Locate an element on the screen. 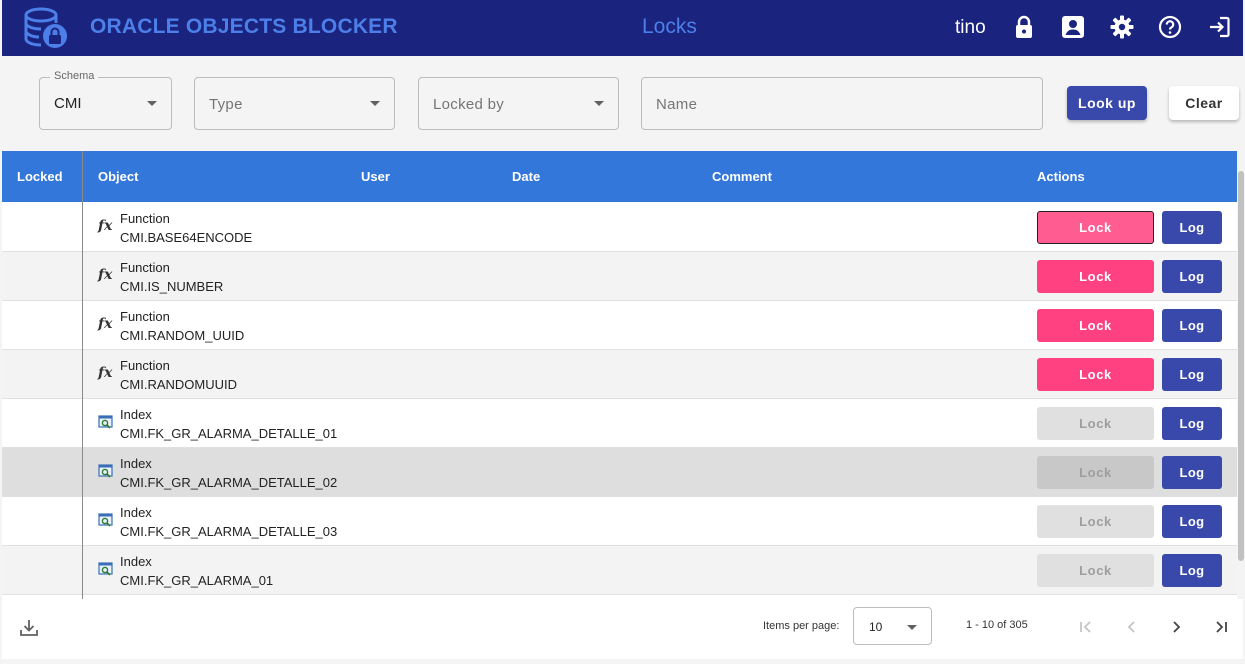  scrollbar-thumb is located at coordinates (1241, 366).